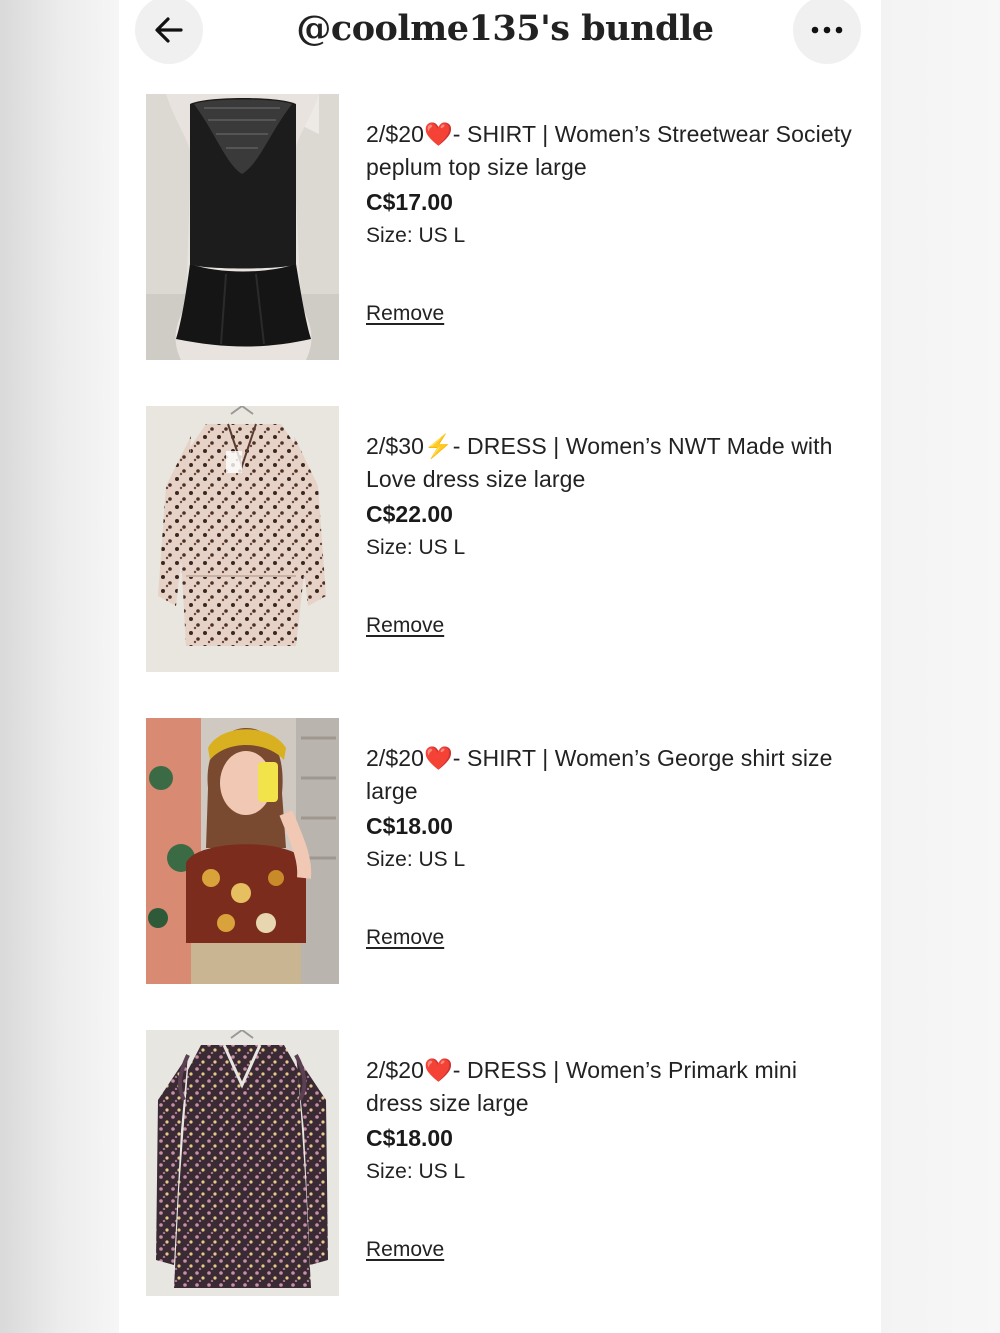 The width and height of the screenshot is (1000, 1333). Describe the element at coordinates (505, 28) in the screenshot. I see `page-title: @coolme135's bundle` at that location.